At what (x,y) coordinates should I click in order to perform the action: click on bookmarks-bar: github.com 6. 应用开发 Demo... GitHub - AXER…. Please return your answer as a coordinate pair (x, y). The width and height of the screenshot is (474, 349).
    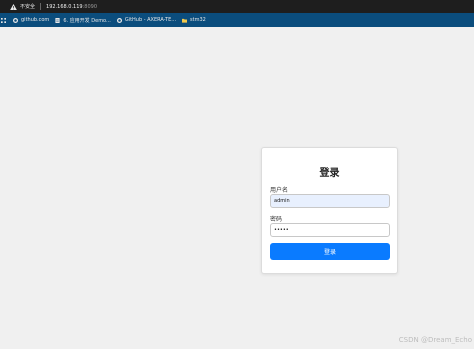
    Looking at the image, I should click on (237, 20).